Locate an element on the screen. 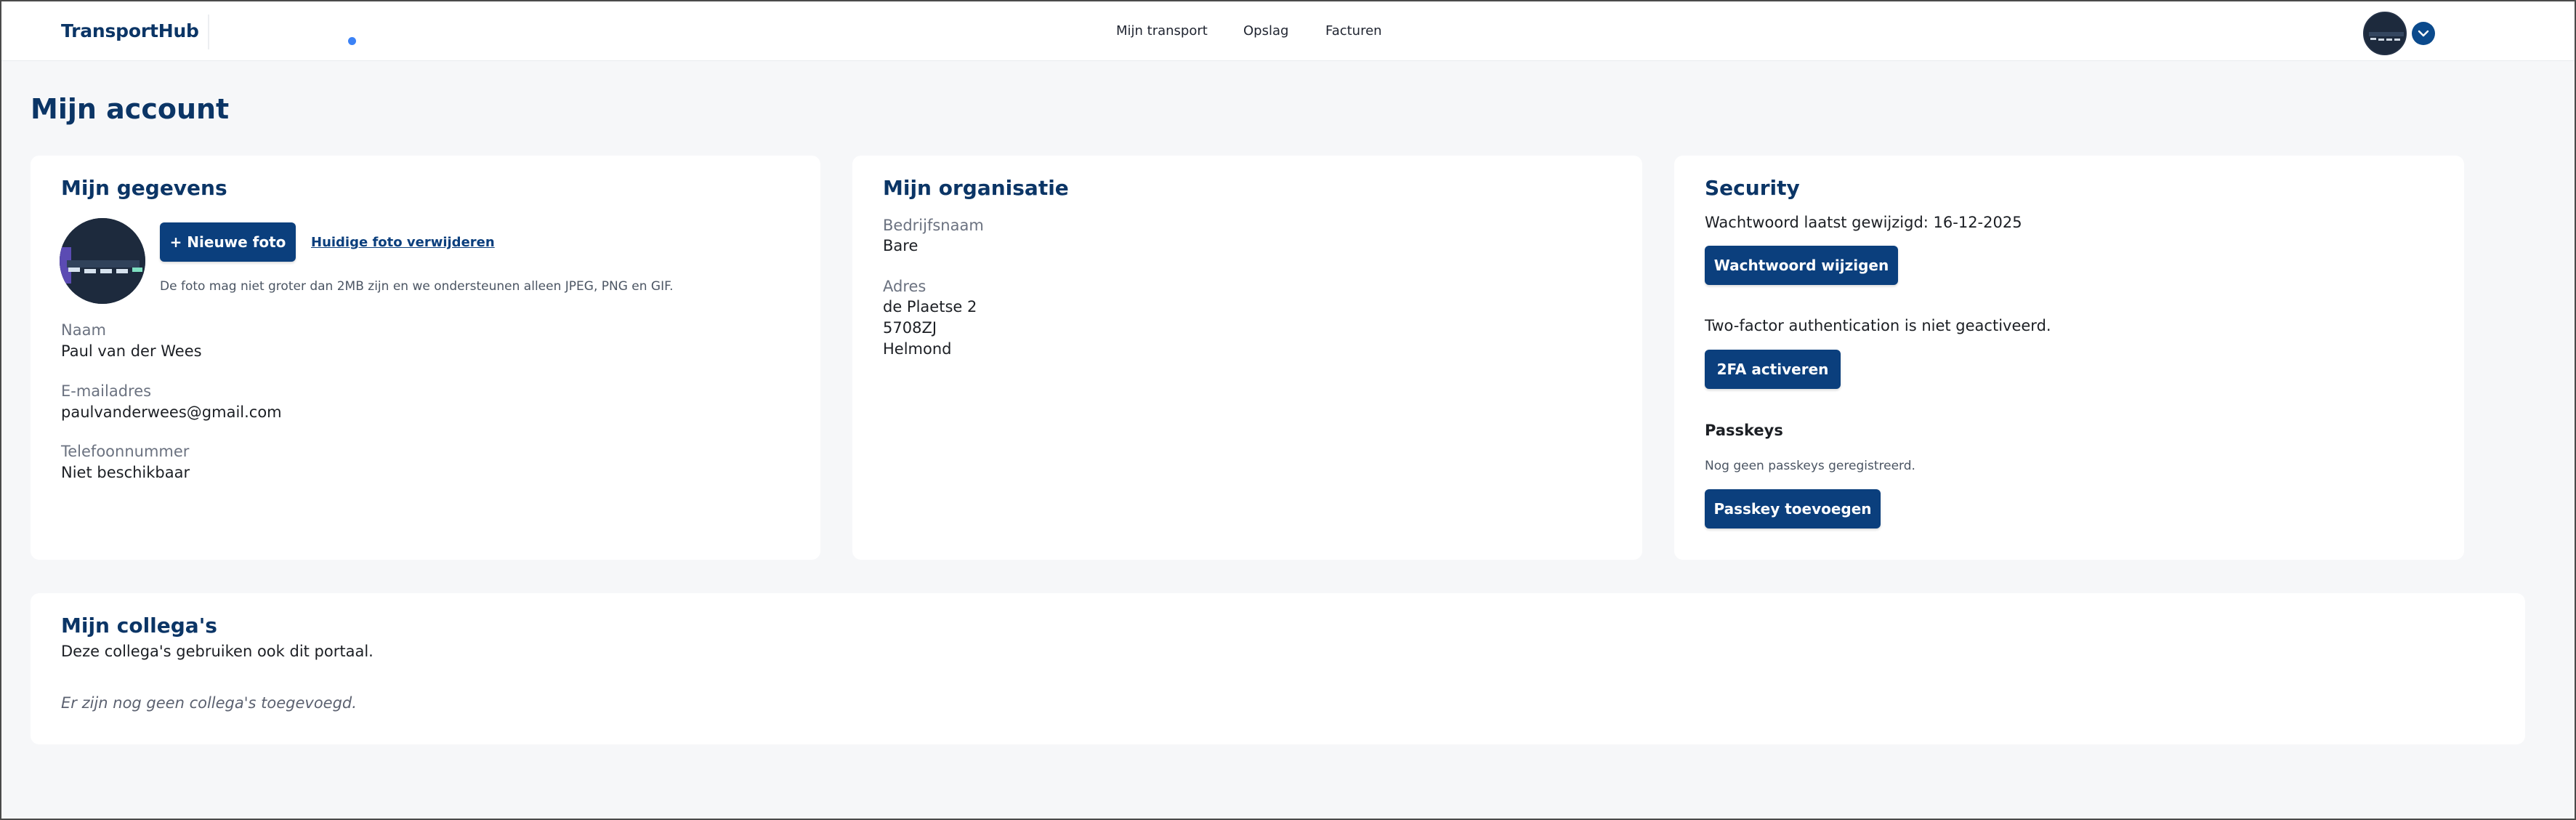  user-avatar is located at coordinates (2385, 33).